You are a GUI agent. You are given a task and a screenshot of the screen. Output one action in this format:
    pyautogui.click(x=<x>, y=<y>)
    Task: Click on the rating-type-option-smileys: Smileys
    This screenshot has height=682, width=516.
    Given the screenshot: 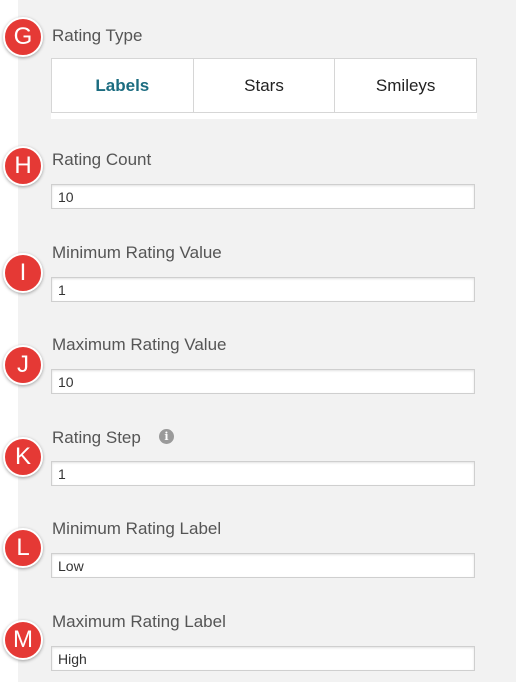 What is the action you would take?
    pyautogui.click(x=405, y=85)
    